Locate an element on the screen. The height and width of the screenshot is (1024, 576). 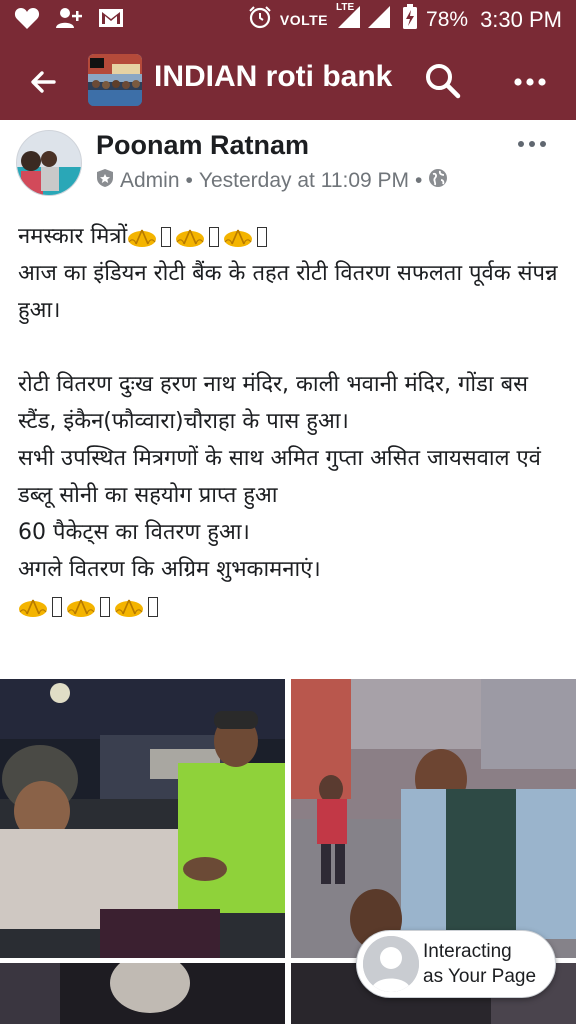
battery-charging-icon is located at coordinates (410, 19).